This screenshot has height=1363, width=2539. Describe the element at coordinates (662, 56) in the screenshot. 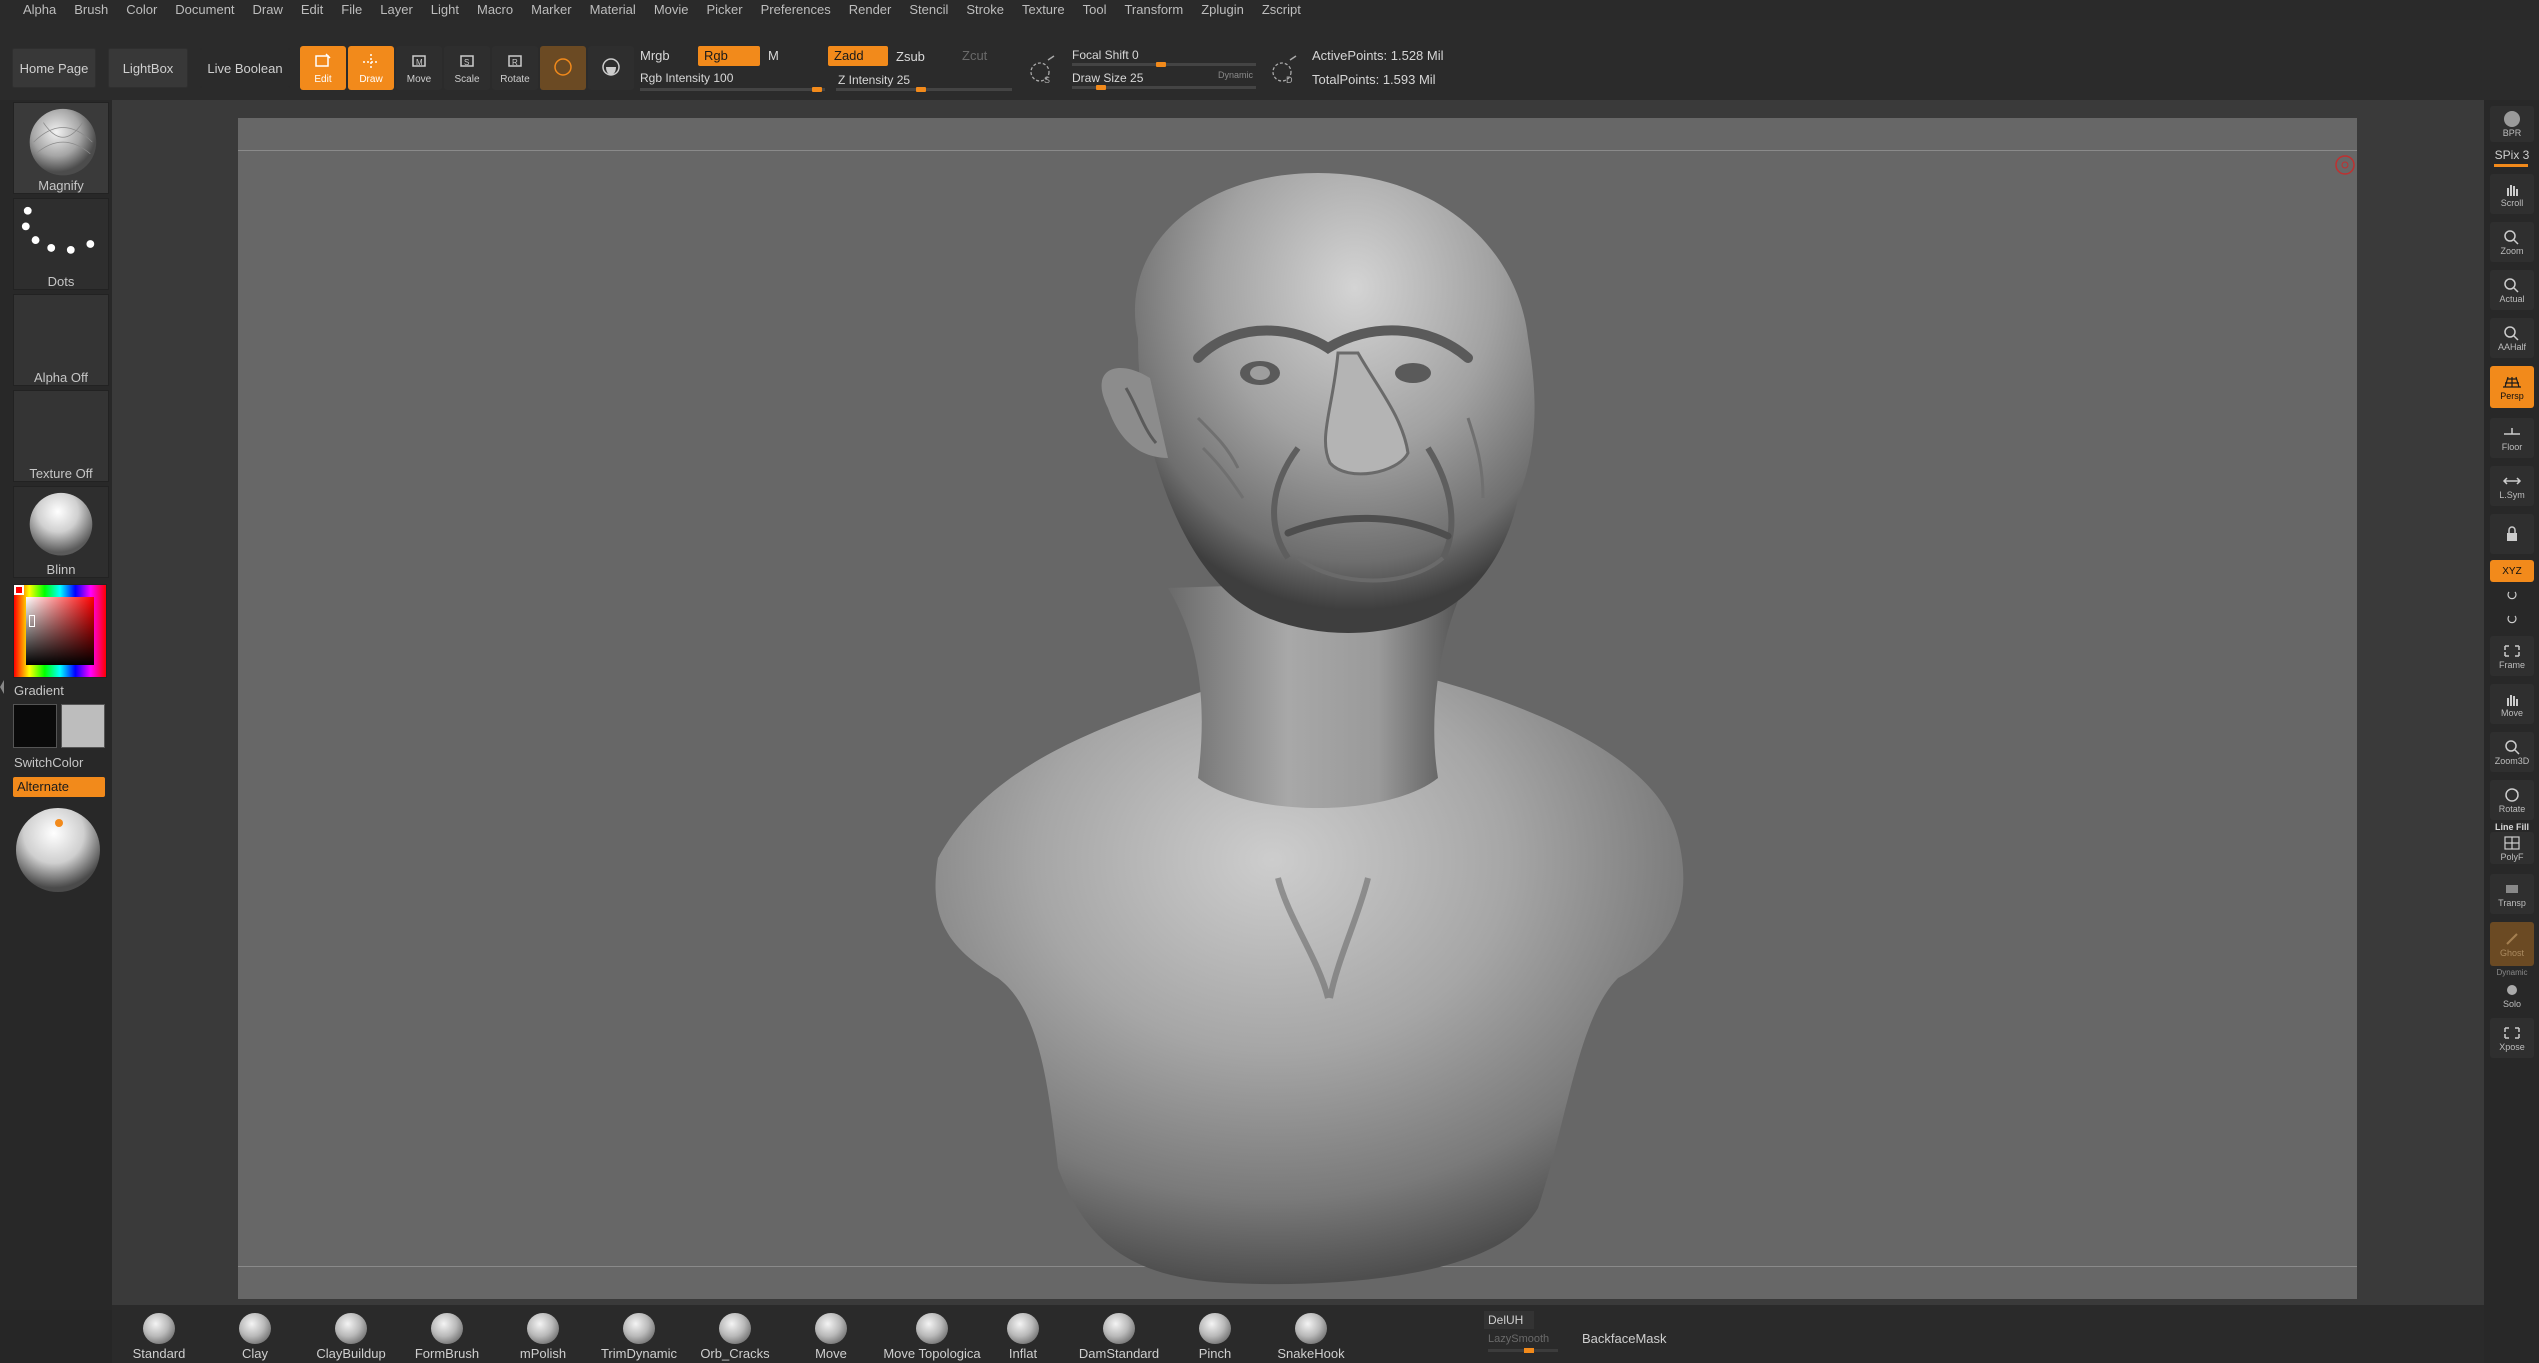

I see `mrgb-toggle: Mrgb` at that location.